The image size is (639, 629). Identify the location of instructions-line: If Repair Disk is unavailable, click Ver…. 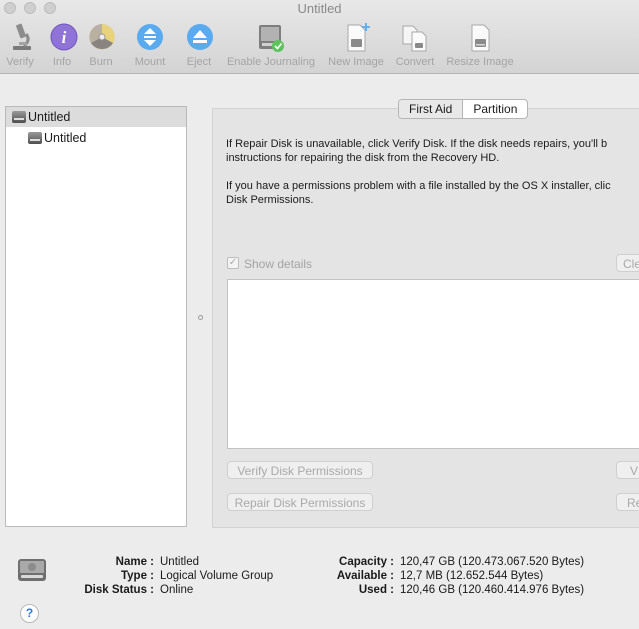
(417, 144).